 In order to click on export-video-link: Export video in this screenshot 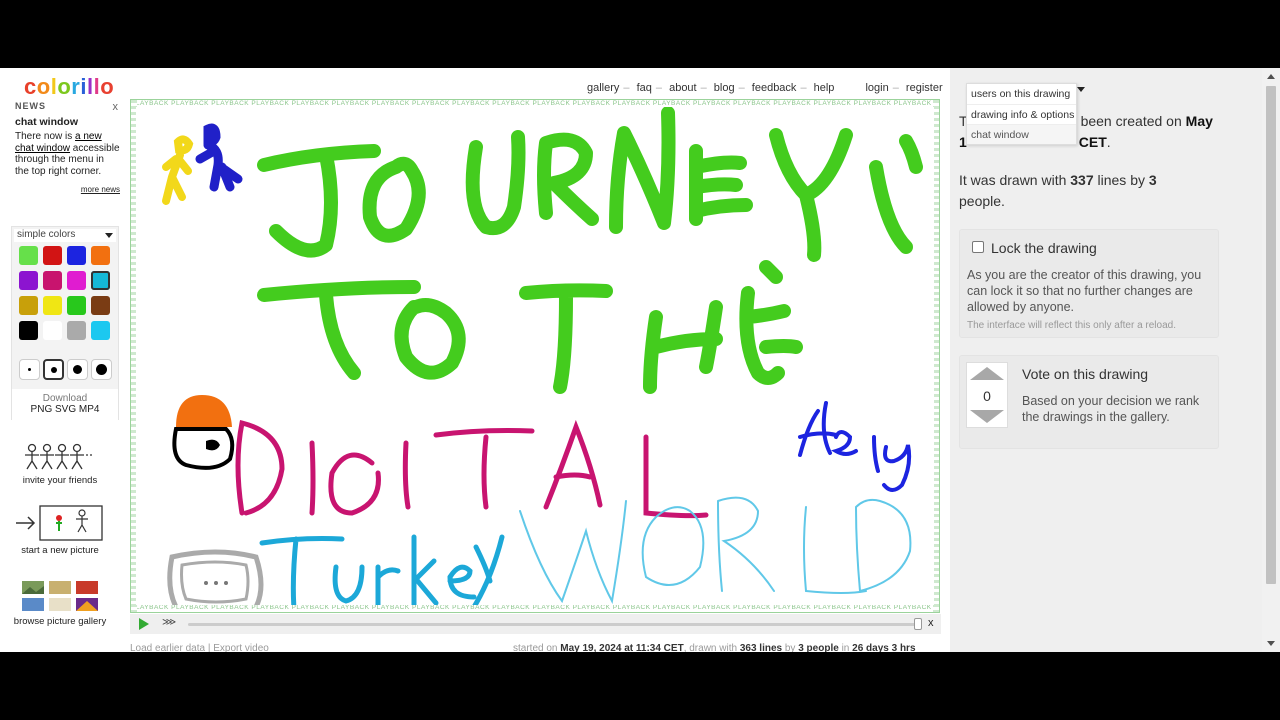, I will do `click(241, 647)`.